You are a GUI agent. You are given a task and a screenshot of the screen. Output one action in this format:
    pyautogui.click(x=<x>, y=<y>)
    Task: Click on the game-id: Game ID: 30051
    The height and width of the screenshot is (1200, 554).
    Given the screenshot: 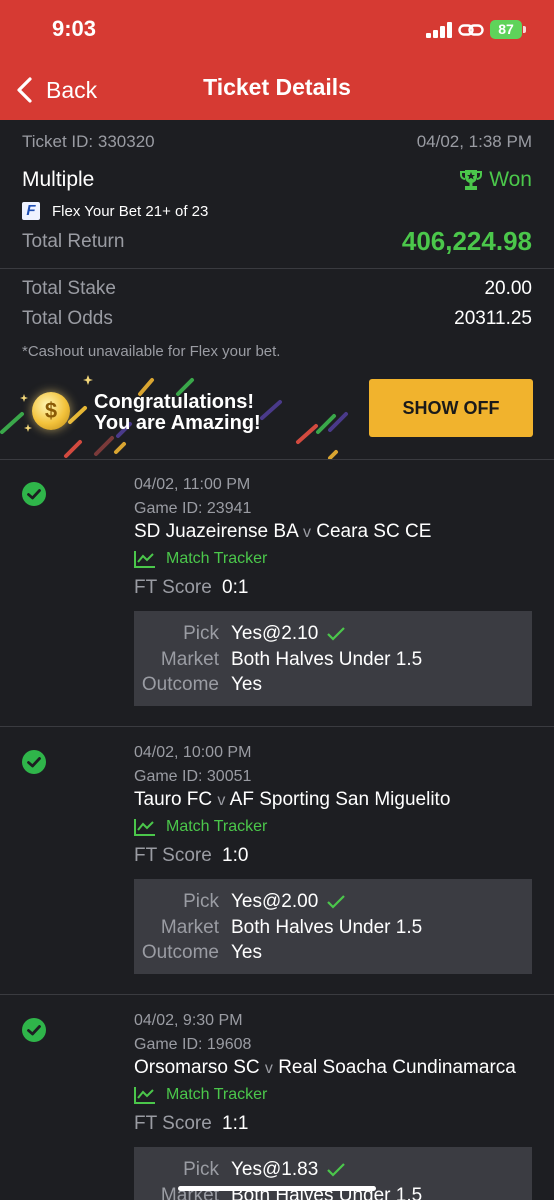 What is the action you would take?
    pyautogui.click(x=193, y=776)
    